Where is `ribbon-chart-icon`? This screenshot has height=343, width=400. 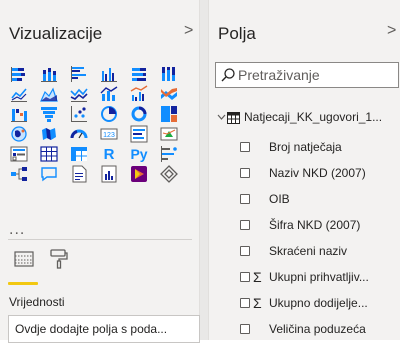 ribbon-chart-icon is located at coordinates (169, 94).